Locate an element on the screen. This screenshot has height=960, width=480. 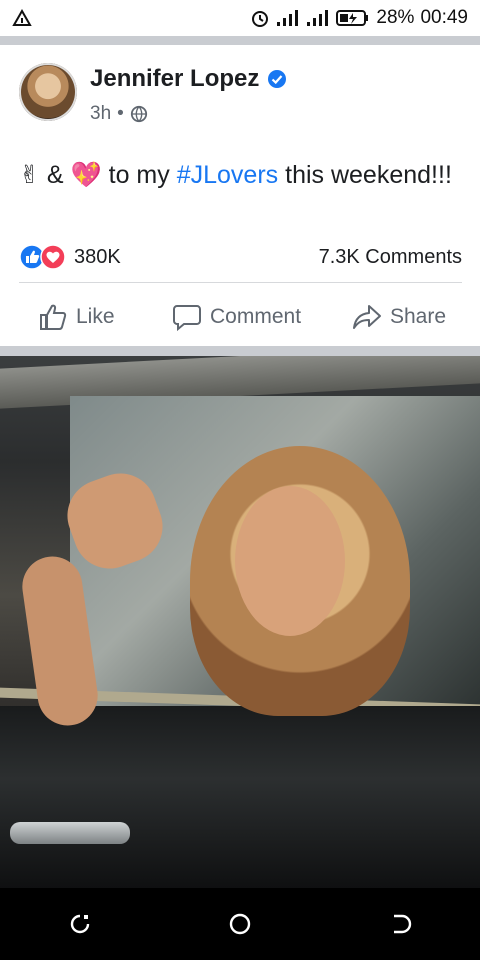
clock: 00:49 is located at coordinates (444, 17).